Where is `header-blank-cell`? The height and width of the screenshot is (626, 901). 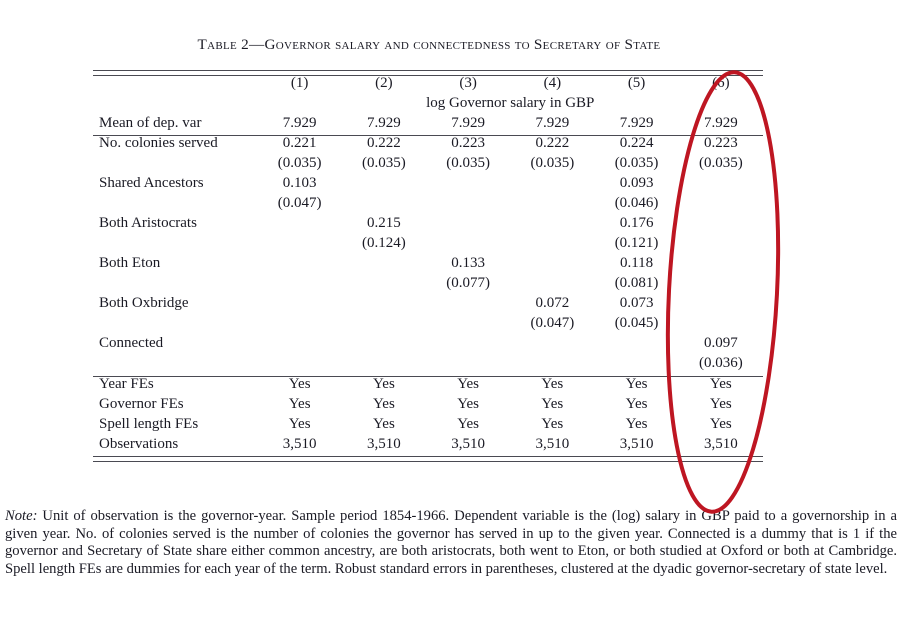
header-blank-cell is located at coordinates (175, 86).